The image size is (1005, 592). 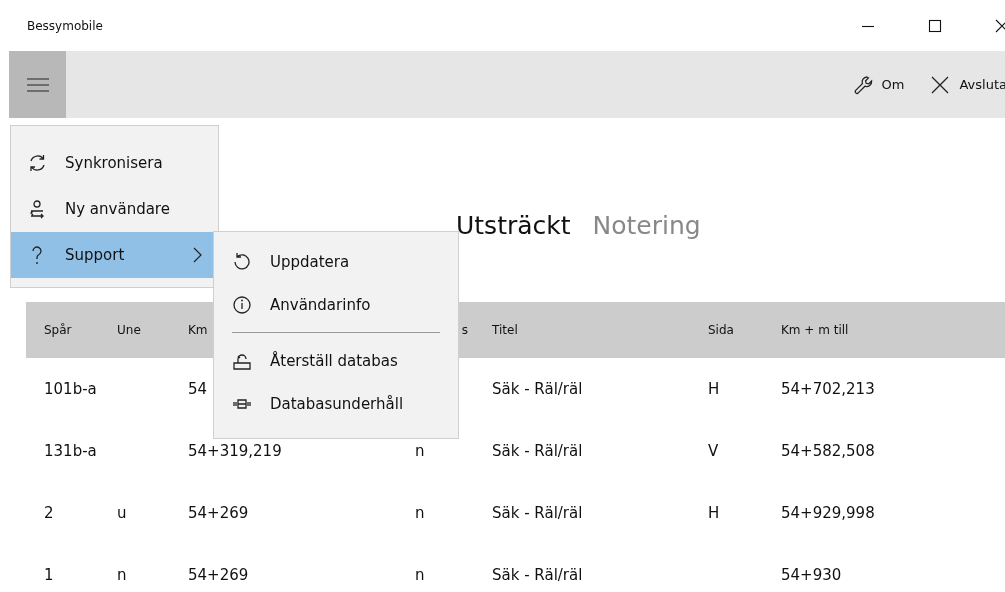 What do you see at coordinates (967, 84) in the screenshot?
I see `exit-button: Avsluta` at bounding box center [967, 84].